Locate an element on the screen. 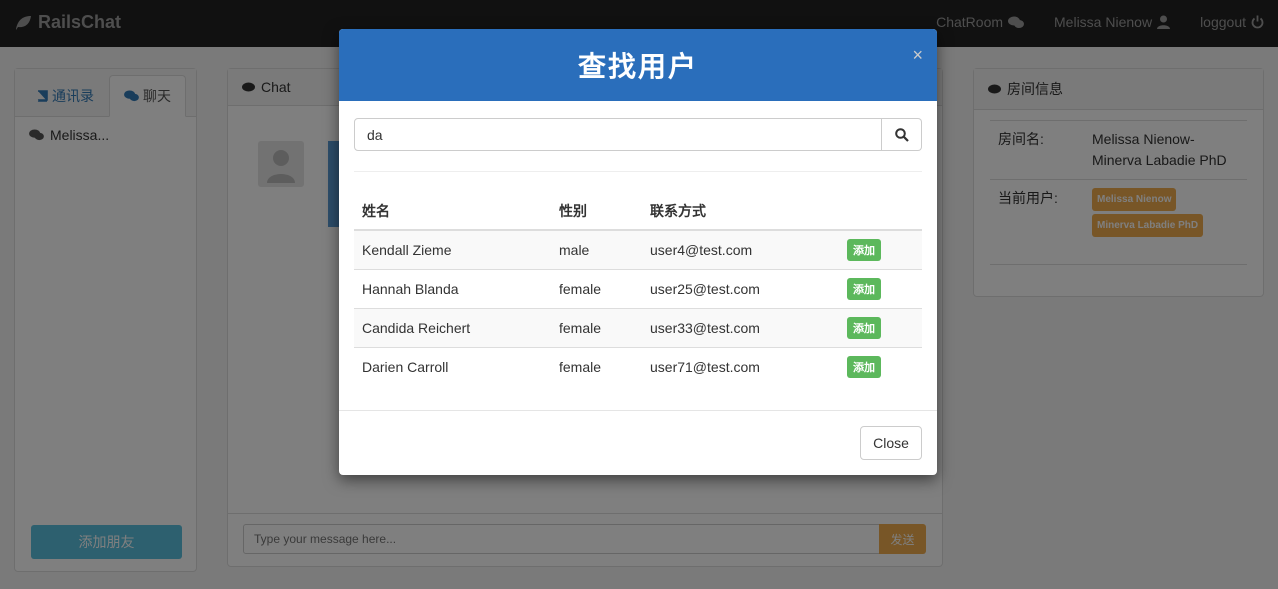 This screenshot has height=589, width=1278. search-icon is located at coordinates (901, 134).